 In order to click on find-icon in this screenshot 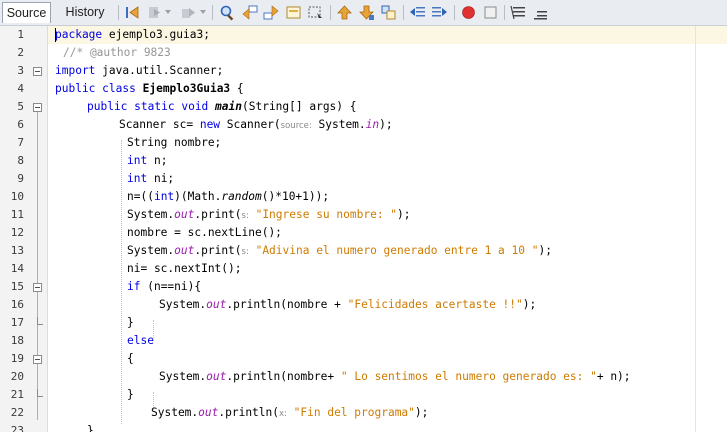, I will do `click(227, 12)`.